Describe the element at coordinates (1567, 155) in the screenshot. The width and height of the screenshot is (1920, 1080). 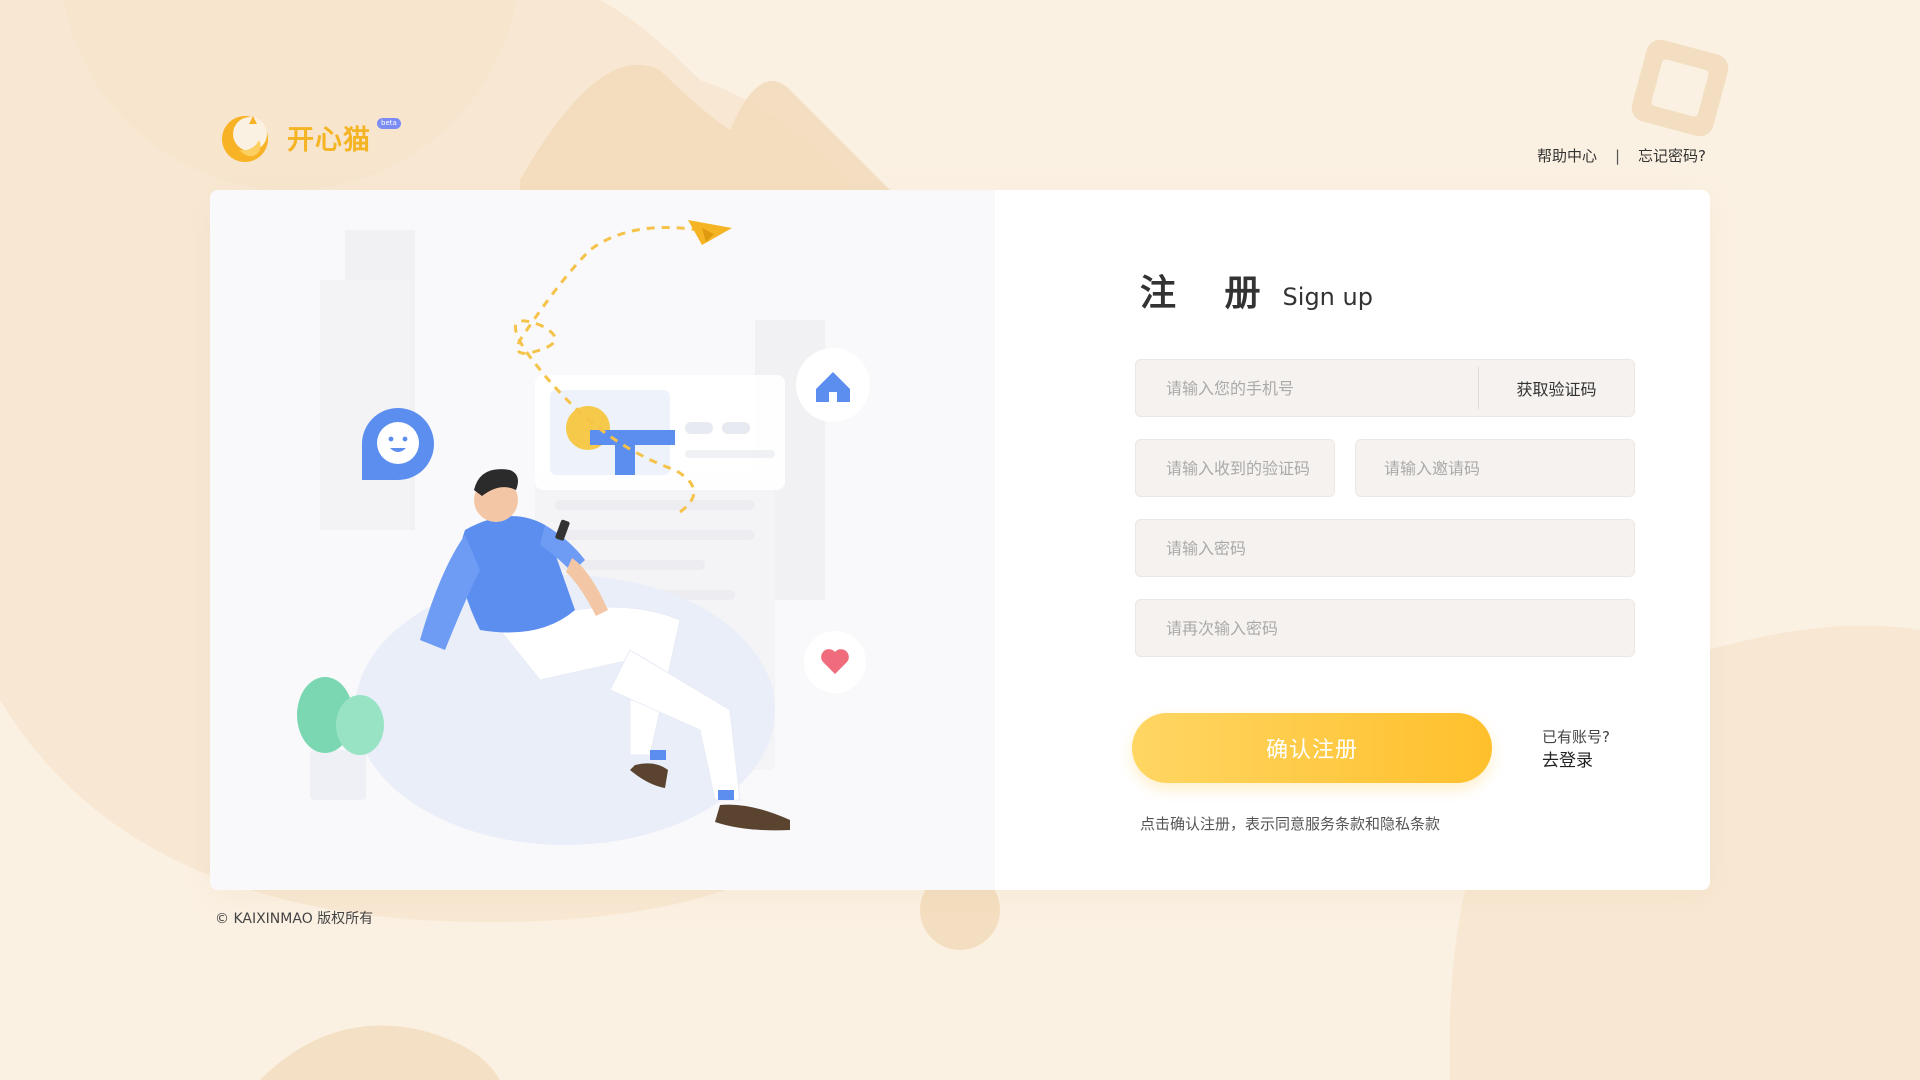
I see `help-center-link: 帮助中心` at that location.